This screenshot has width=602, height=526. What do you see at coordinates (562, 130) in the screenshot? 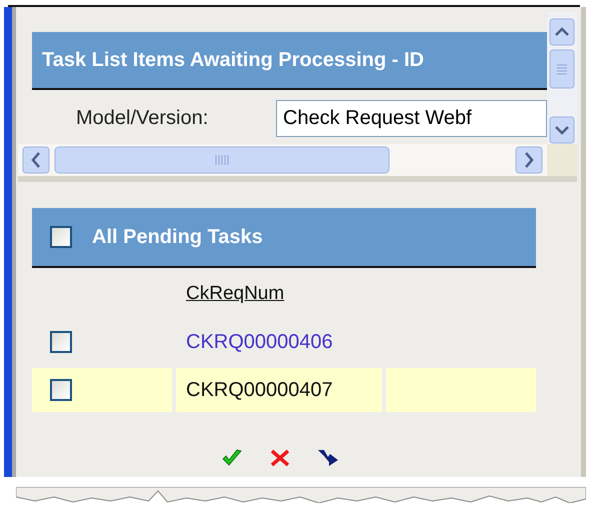
I see `scroll-down-icon` at bounding box center [562, 130].